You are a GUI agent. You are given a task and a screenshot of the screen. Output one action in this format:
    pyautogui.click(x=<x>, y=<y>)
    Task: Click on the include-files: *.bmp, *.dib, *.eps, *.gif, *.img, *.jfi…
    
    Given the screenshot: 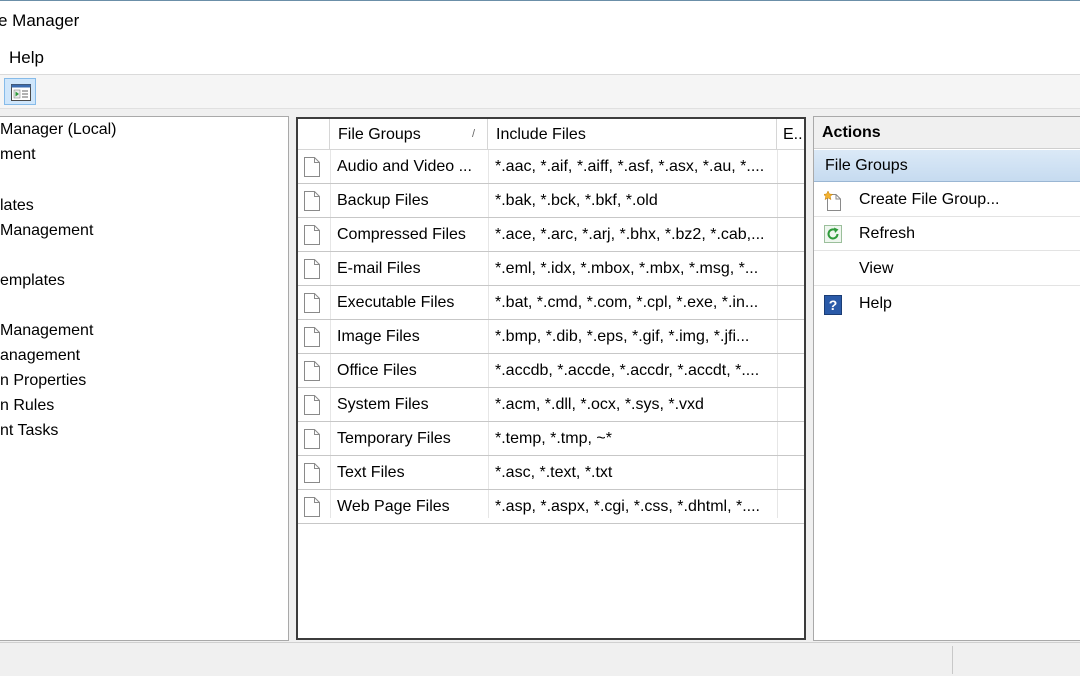 What is the action you would take?
    pyautogui.click(x=622, y=336)
    